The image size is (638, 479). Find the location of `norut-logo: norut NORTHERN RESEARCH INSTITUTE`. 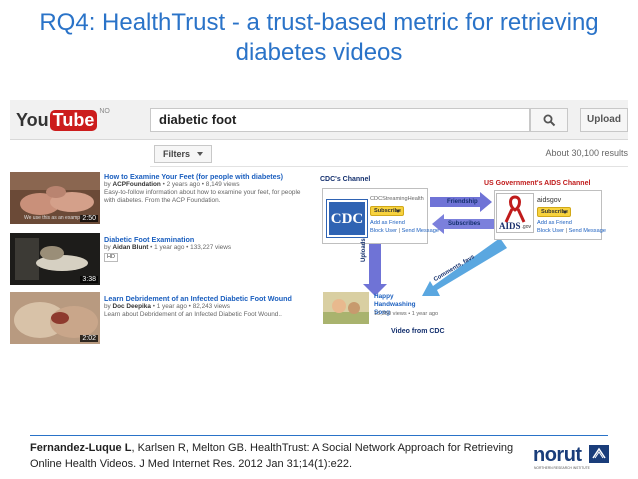

norut-logo: norut NORTHERN RESEARCH INSTITUTE is located at coordinates (571, 456).